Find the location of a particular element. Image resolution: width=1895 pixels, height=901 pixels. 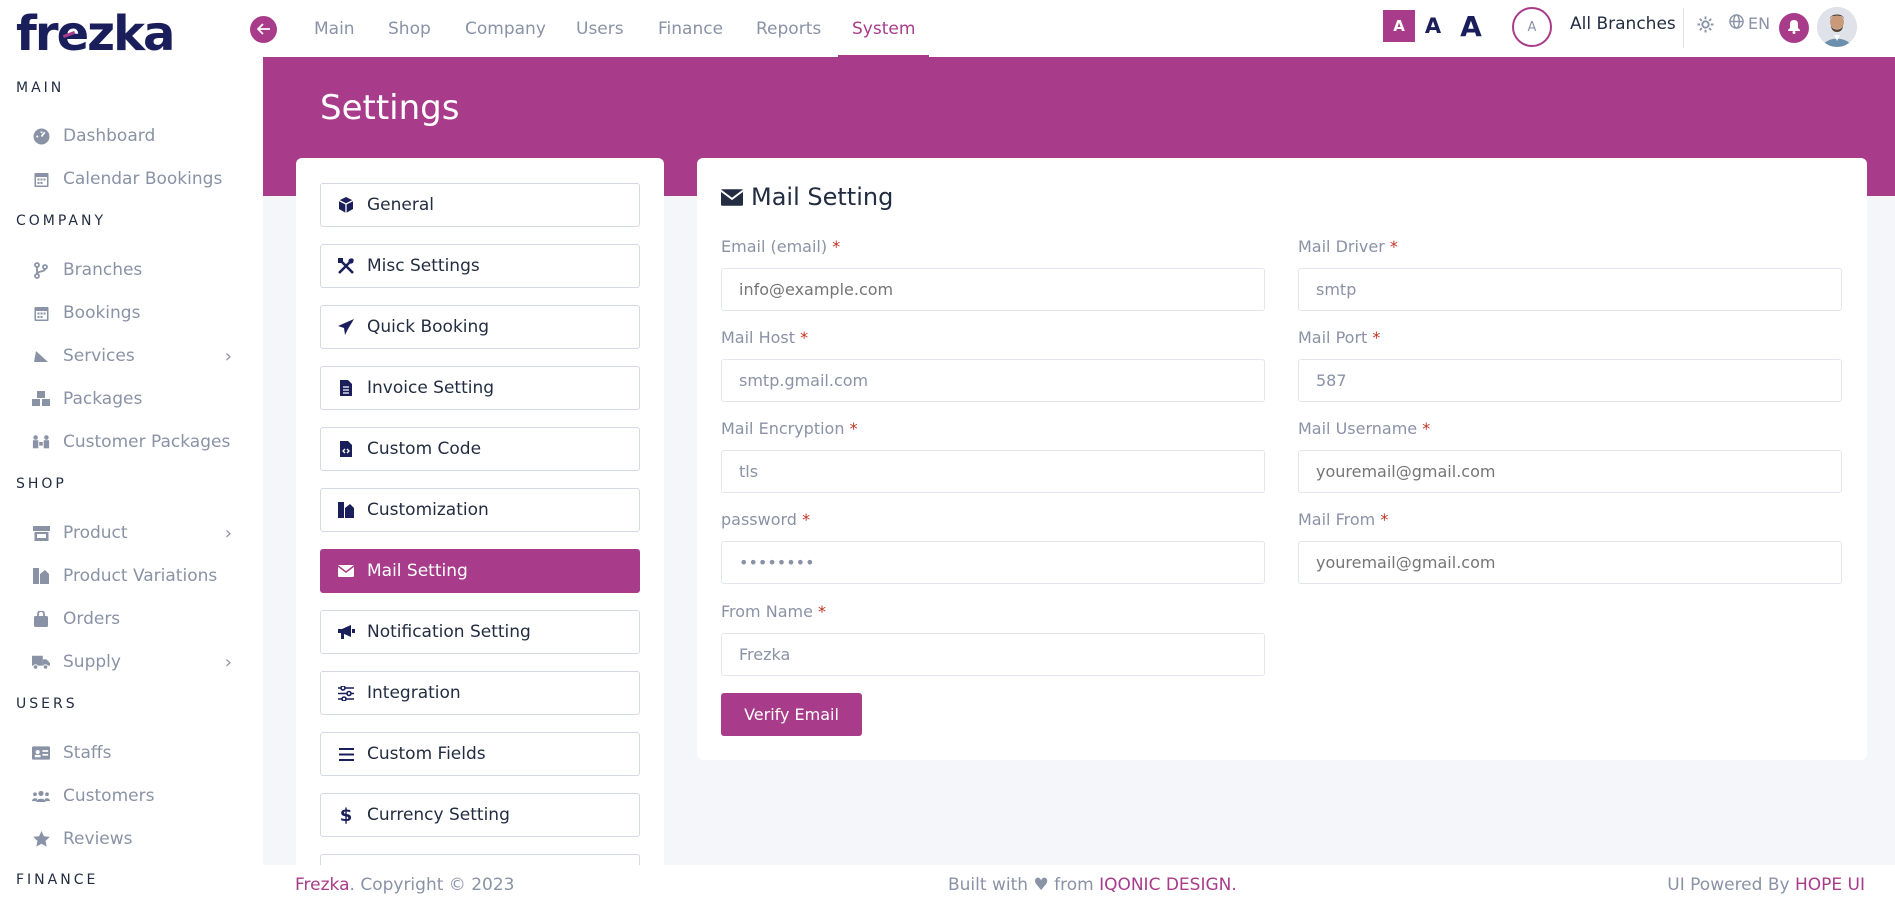

sidebar-item-orders: Orders is located at coordinates (132, 619).